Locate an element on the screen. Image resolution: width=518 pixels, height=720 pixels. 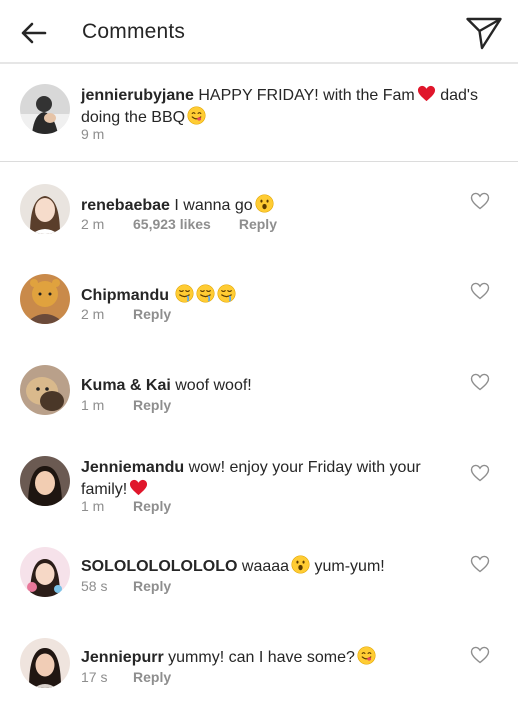
page-title: Comments is located at coordinates (134, 31).